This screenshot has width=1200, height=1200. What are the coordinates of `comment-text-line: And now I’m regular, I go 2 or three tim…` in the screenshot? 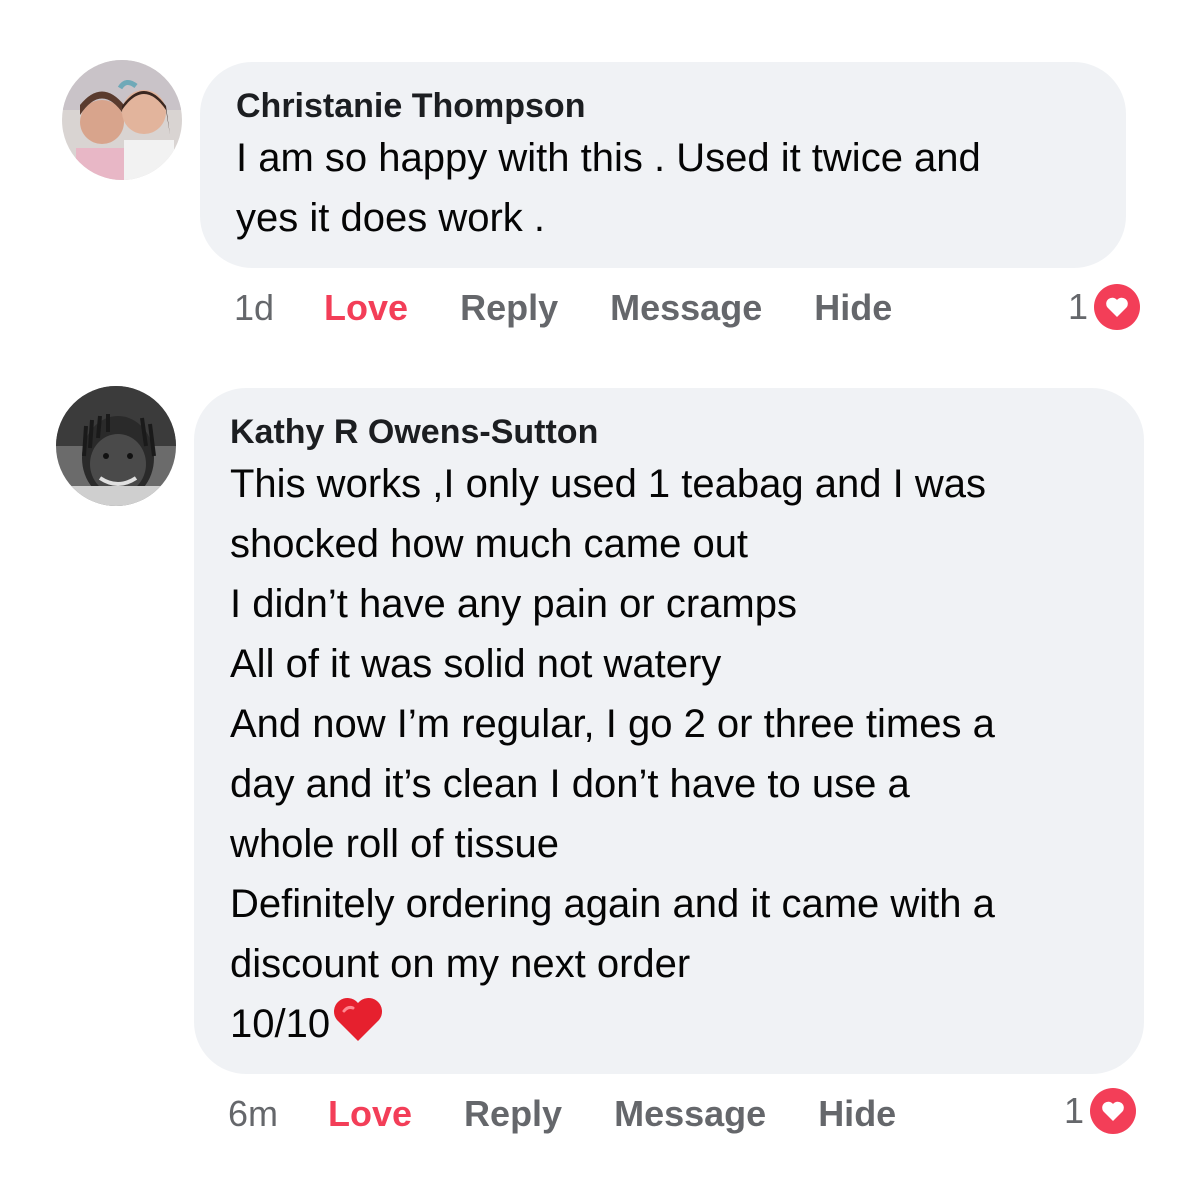 It's located at (612, 724).